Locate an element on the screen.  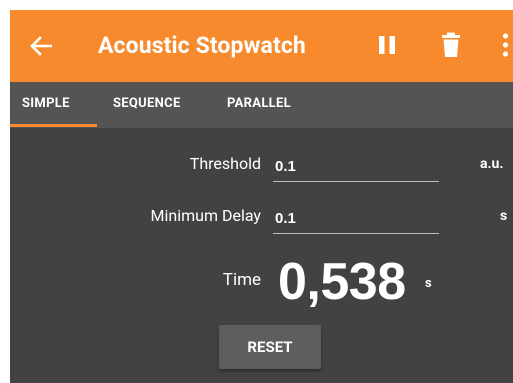
arrow-back-icon is located at coordinates (41, 46).